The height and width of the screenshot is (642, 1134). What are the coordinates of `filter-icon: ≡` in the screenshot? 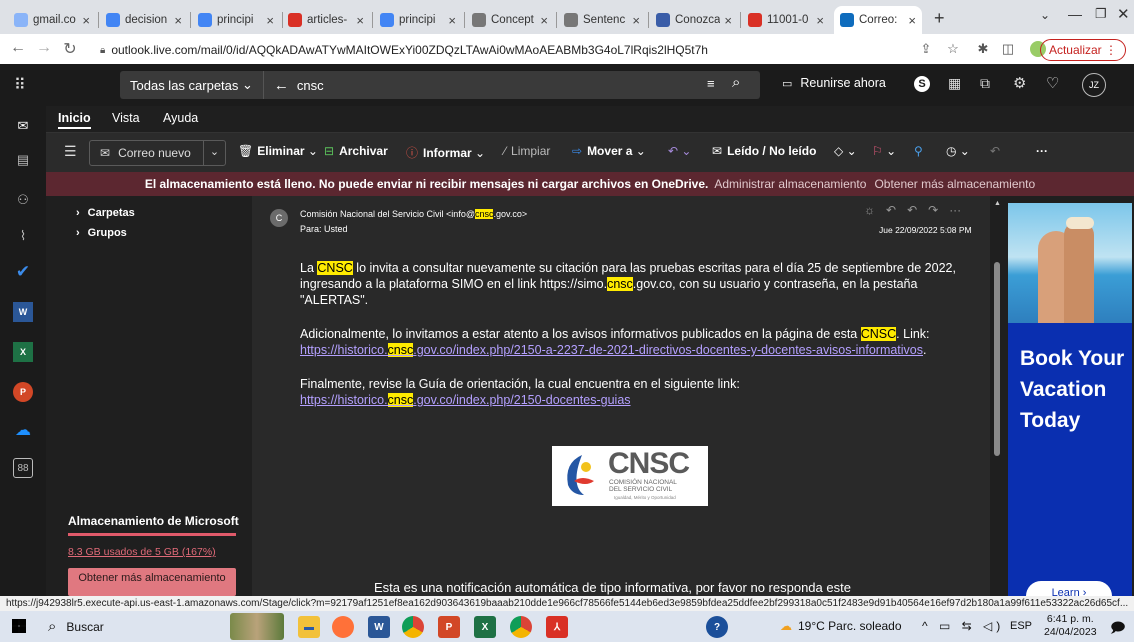 It's located at (711, 83).